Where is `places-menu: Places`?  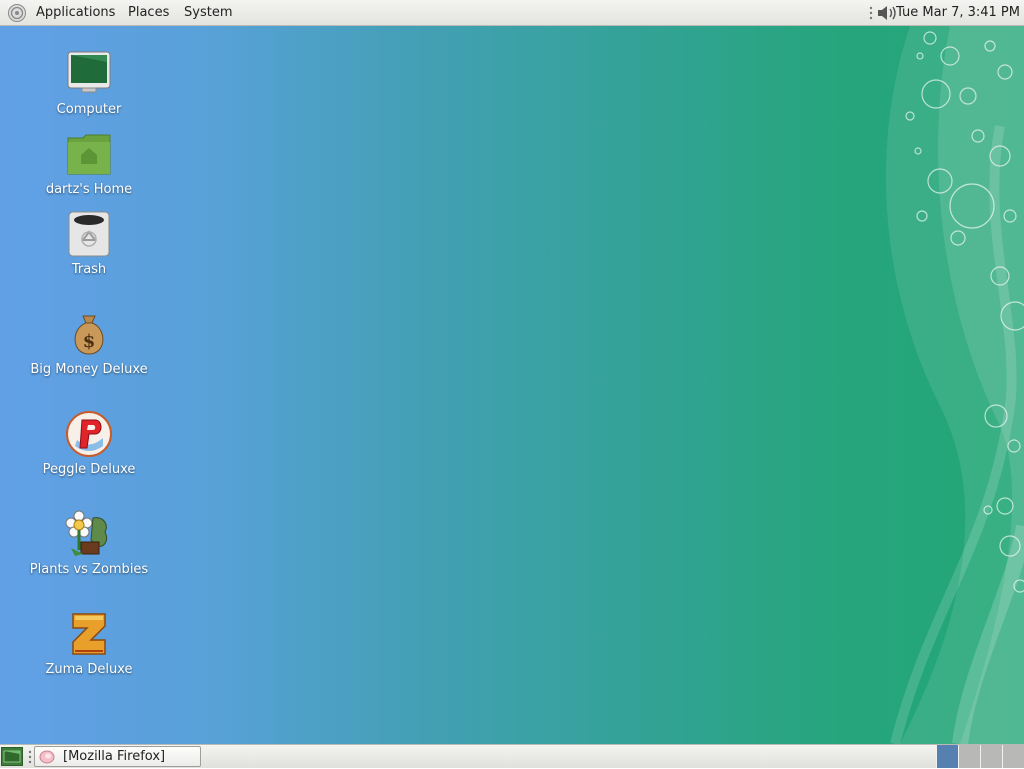
places-menu: Places is located at coordinates (148, 13).